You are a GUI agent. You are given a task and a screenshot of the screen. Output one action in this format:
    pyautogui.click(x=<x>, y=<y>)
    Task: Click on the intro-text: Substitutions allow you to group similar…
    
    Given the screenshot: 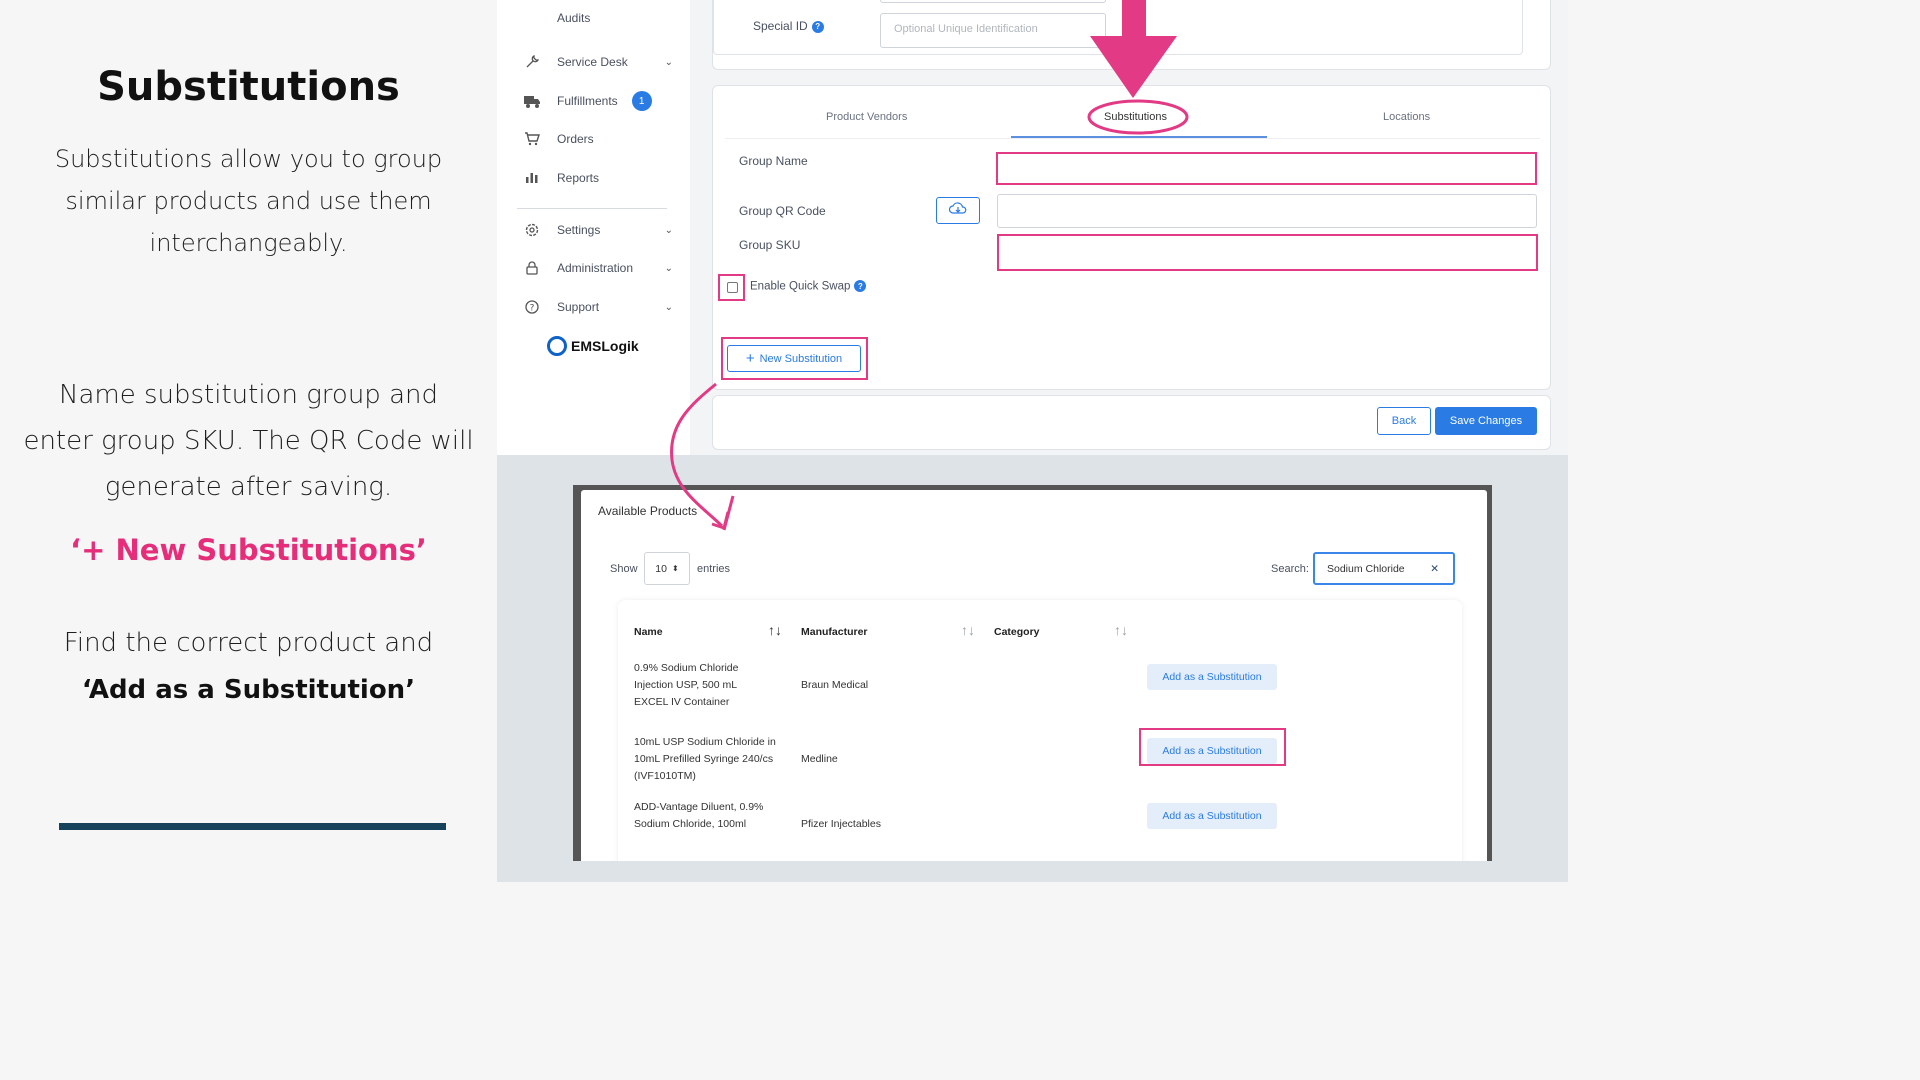 What is the action you would take?
    pyautogui.click(x=248, y=201)
    